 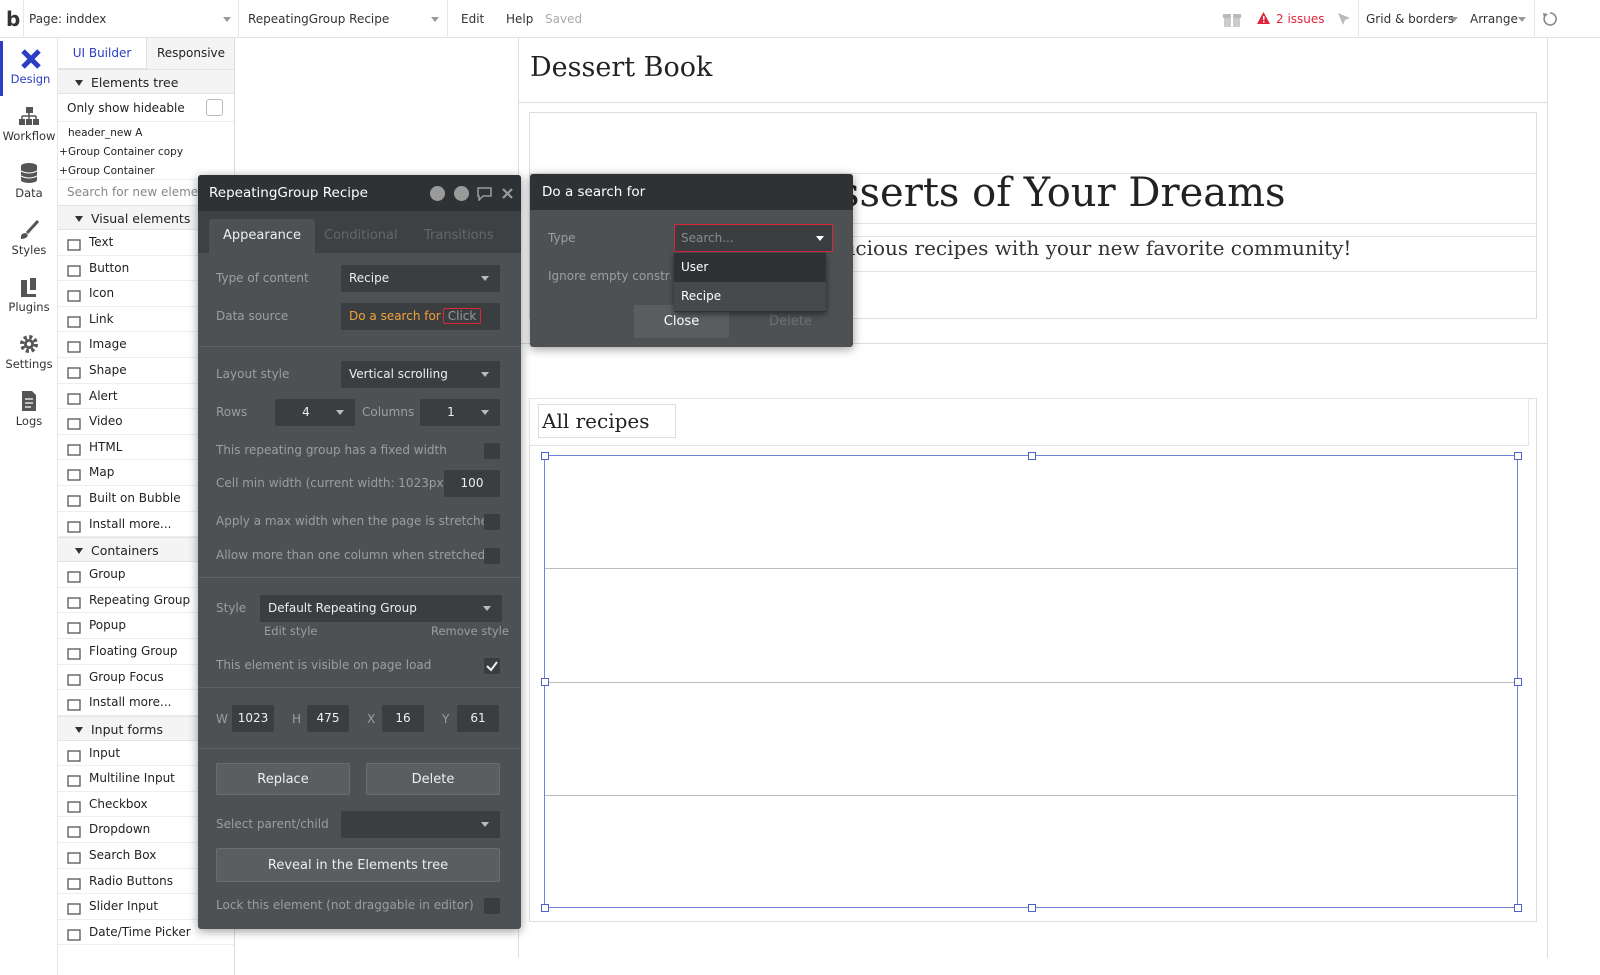 I want to click on all-recipes-heading: All recipes, so click(x=607, y=421).